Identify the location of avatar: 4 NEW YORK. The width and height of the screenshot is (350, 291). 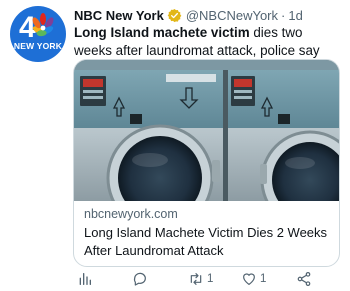
(38, 34).